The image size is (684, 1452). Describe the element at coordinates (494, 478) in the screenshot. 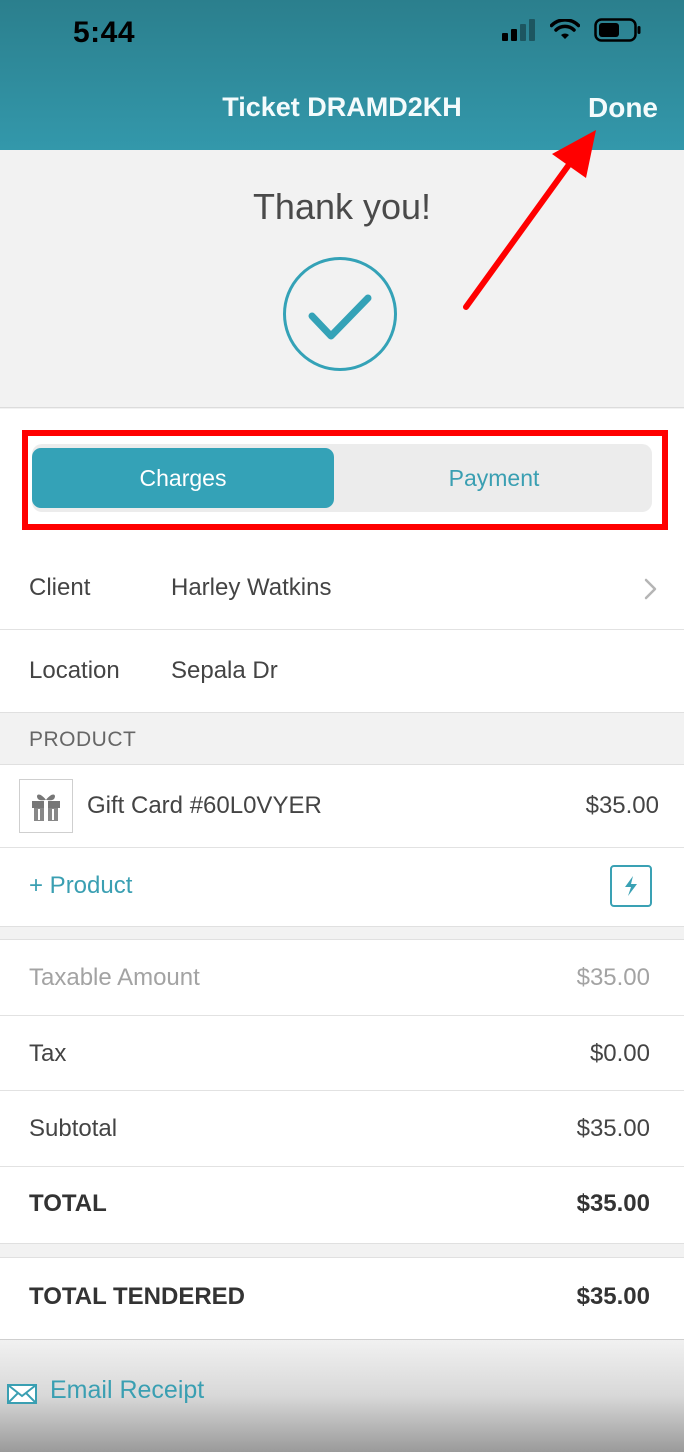

I see `tab-payment: Payment` at that location.